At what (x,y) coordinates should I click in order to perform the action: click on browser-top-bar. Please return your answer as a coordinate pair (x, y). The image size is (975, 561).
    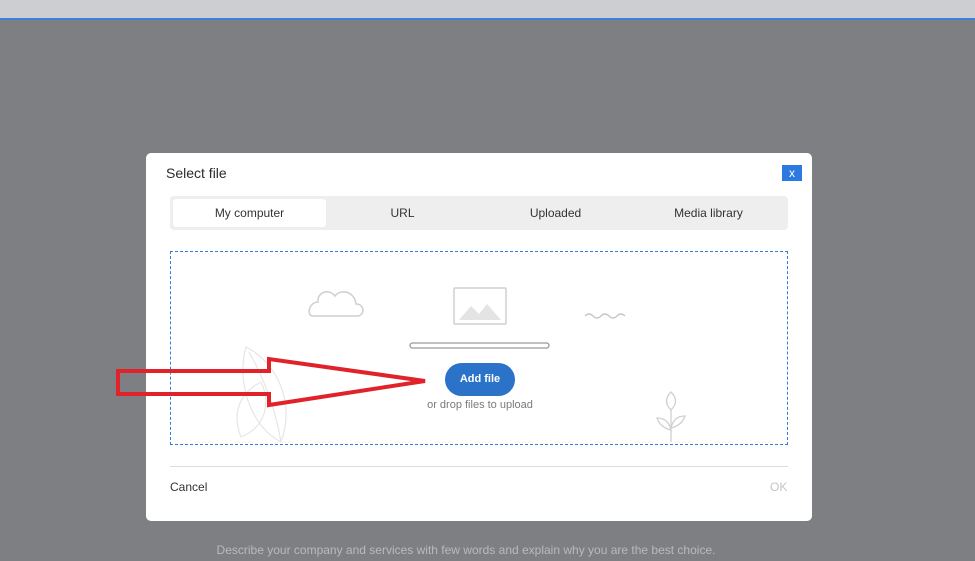
    Looking at the image, I should click on (487, 10).